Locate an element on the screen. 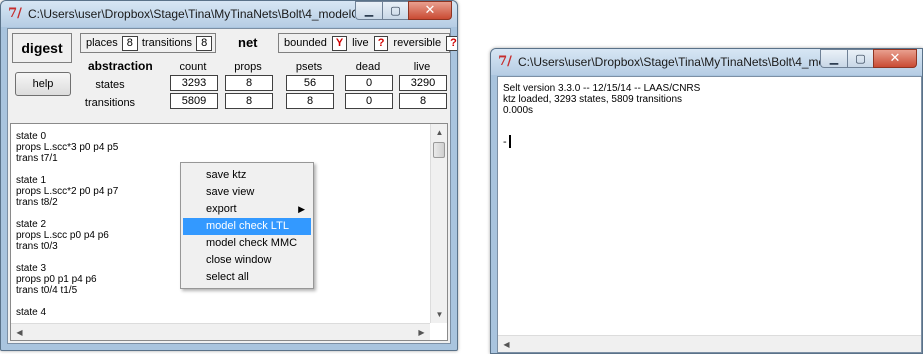 This screenshot has height=354, width=923. state-list-line: state 1 is located at coordinates (31, 180).